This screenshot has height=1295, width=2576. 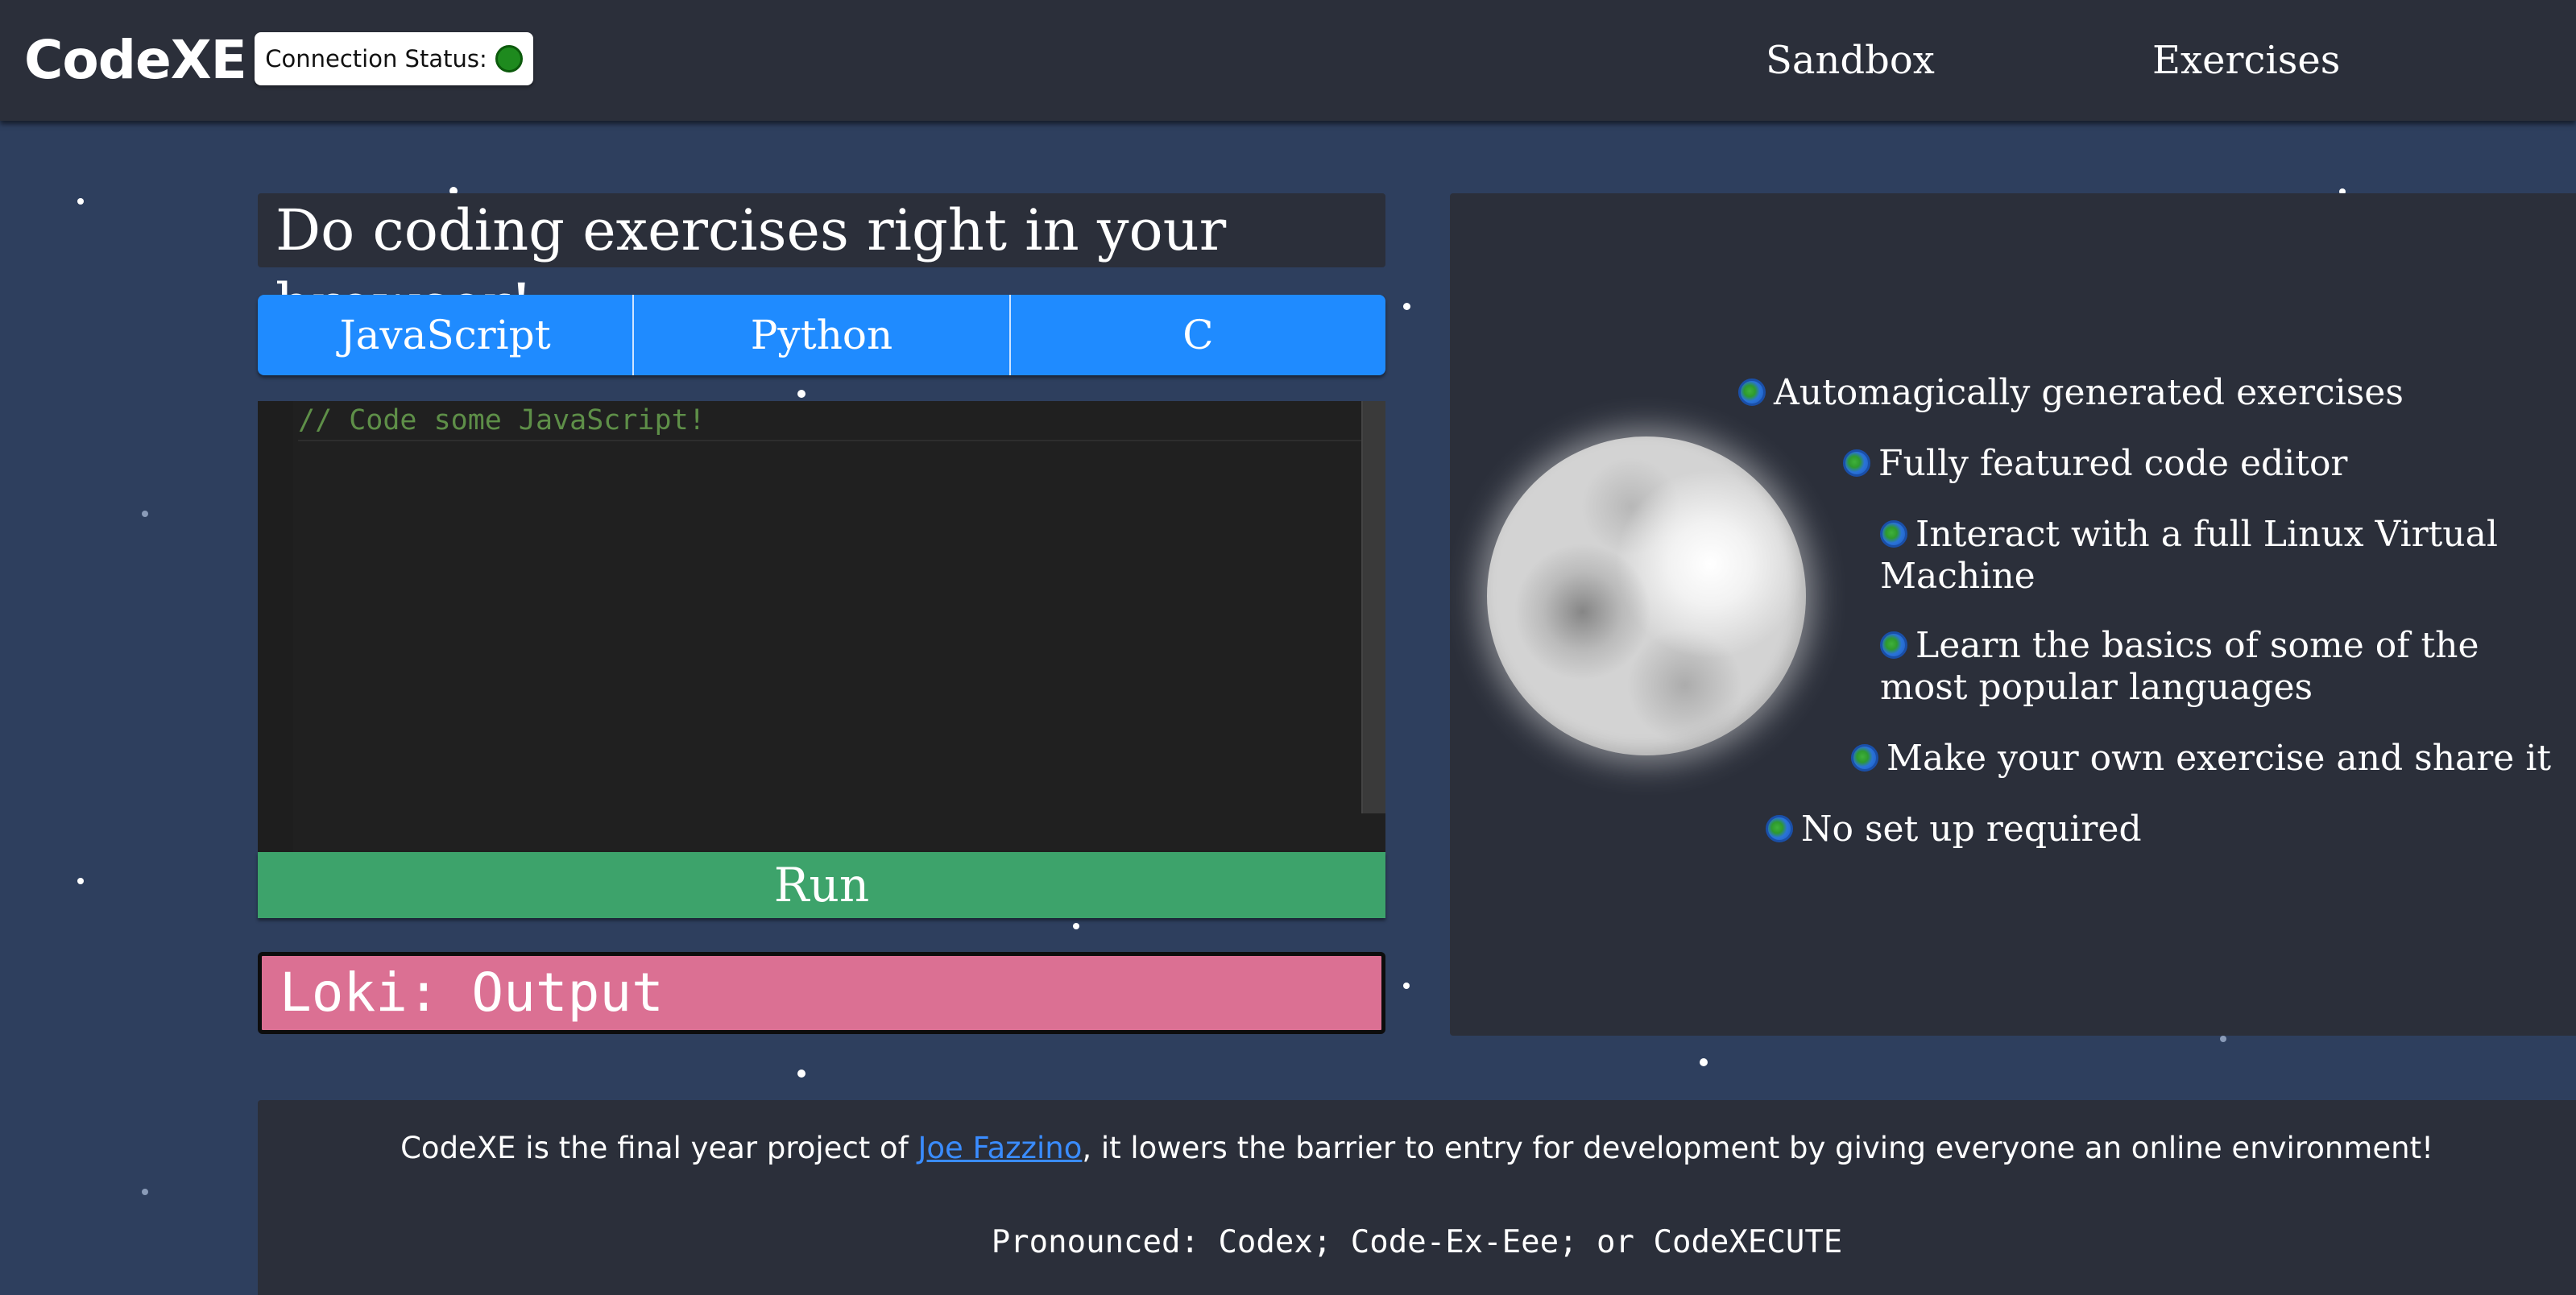 I want to click on feature-item: Automagically generated exercises, so click(x=2071, y=393).